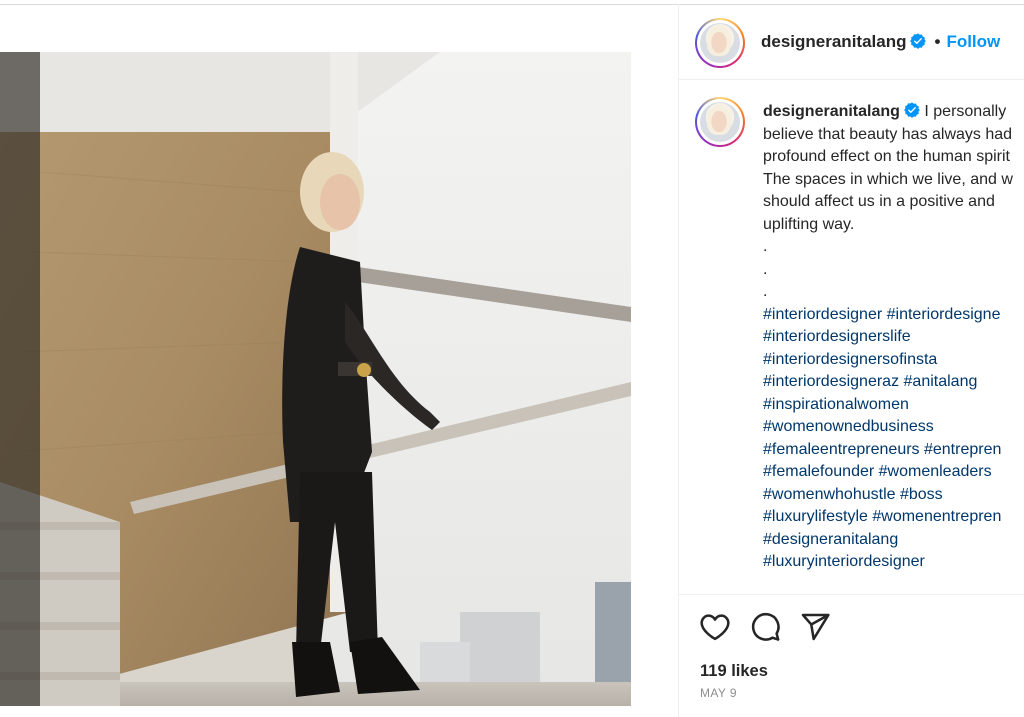  I want to click on hashtag-link: #femalefounder #womenleaders, so click(893, 472).